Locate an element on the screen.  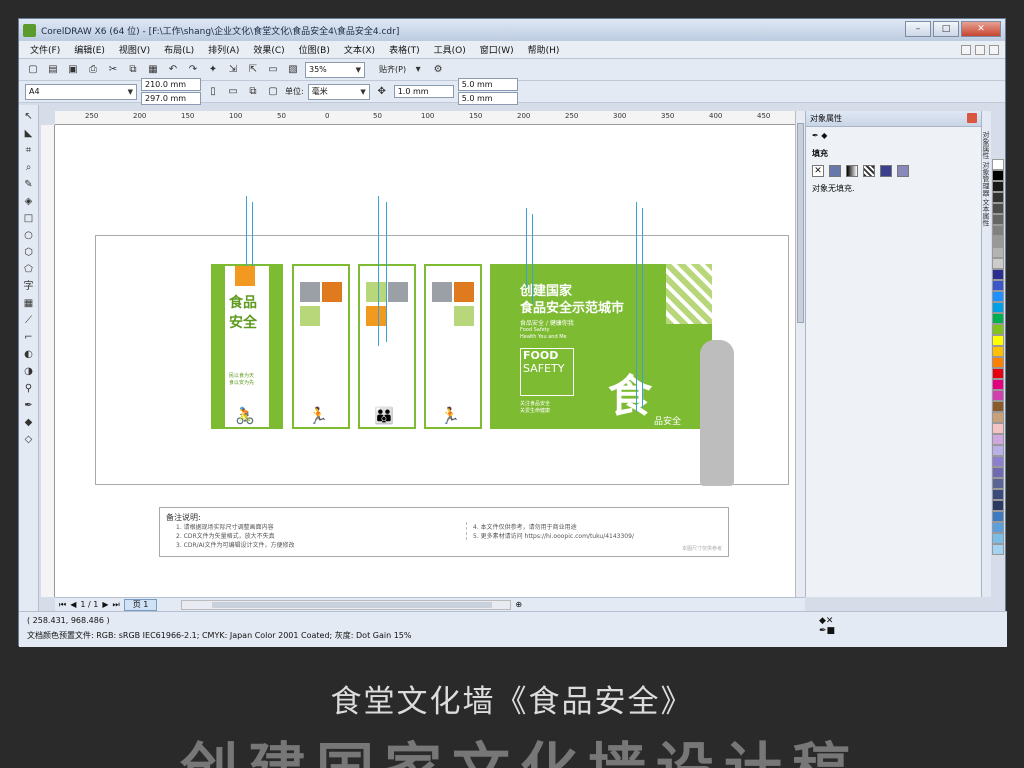
close-button: ✕ is located at coordinates (981, 29).